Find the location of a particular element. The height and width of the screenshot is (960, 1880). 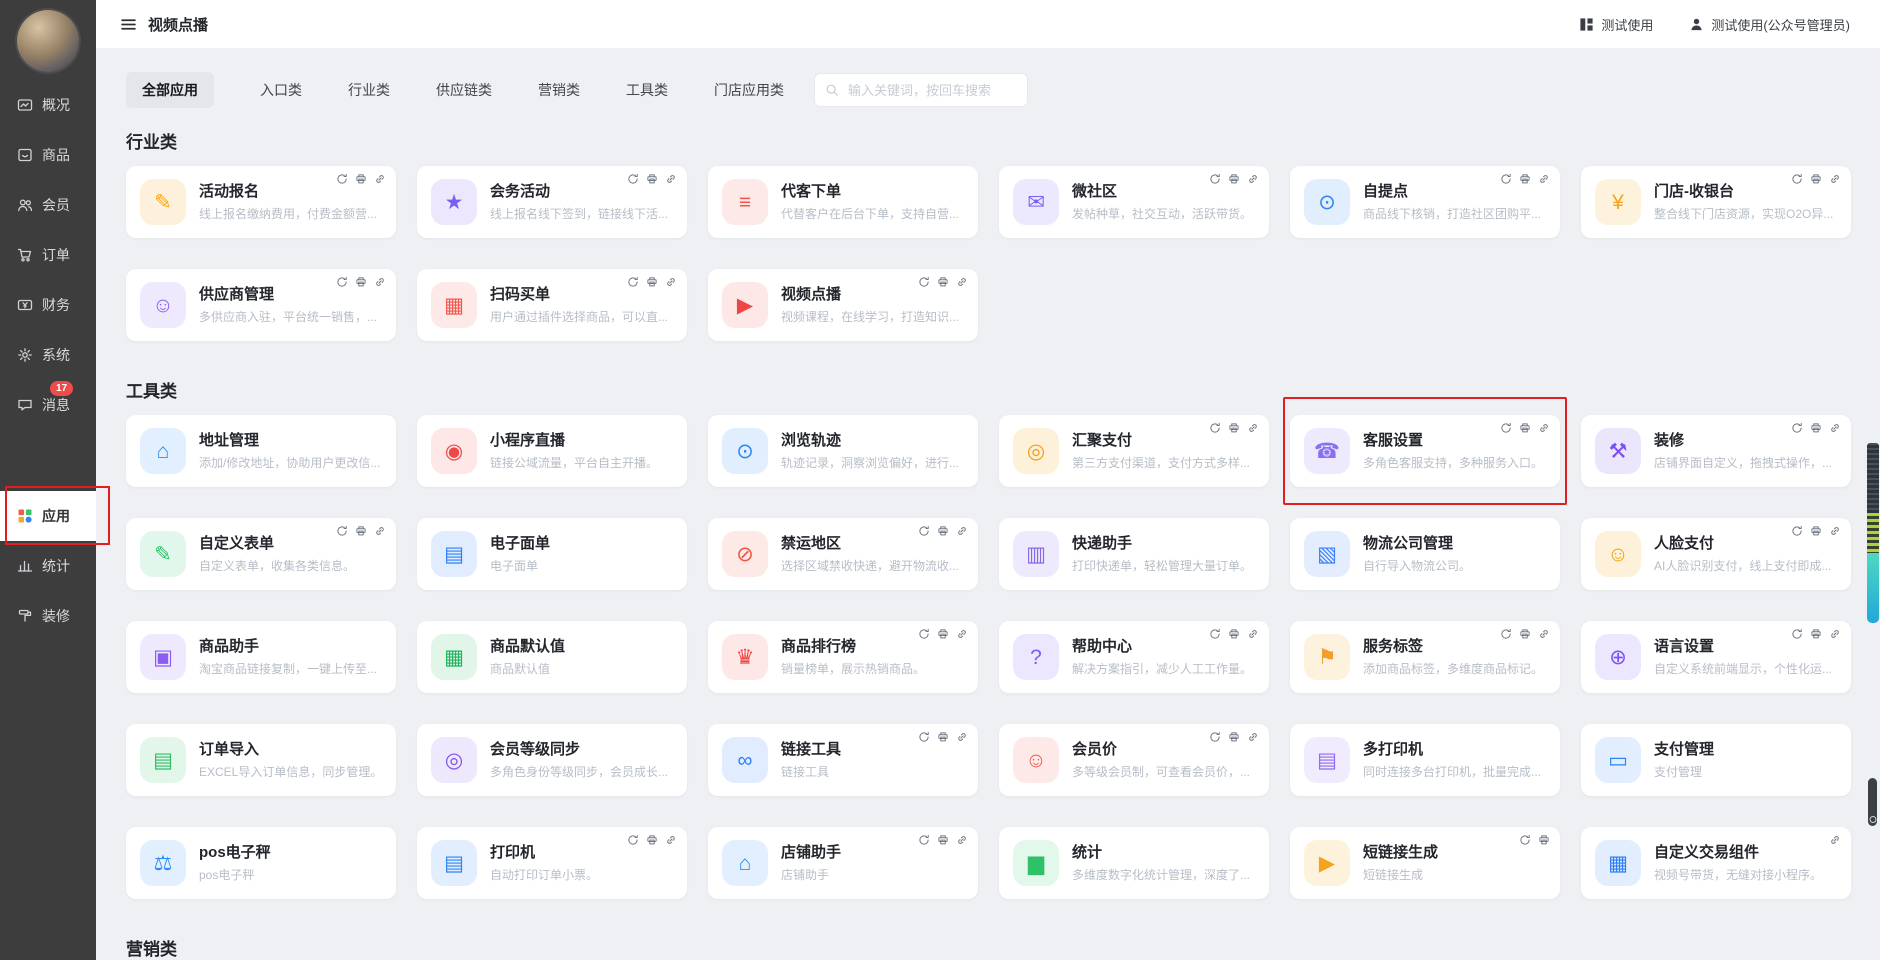

app-card: ♛ 商品排行榜 销量榜单，展示热销商品。 is located at coordinates (843, 657).